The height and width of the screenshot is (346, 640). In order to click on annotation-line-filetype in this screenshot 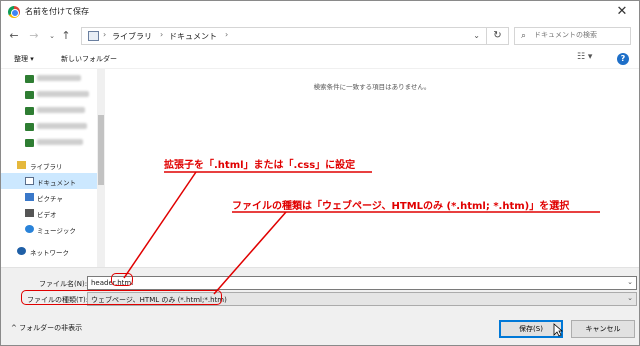, I will do `click(250, 253)`.